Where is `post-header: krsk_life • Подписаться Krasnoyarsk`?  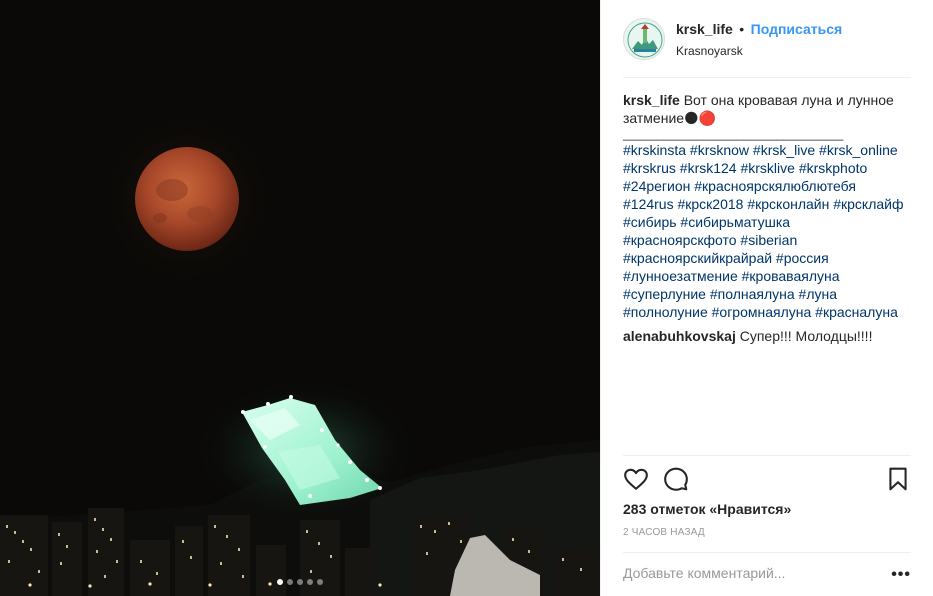
post-header: krsk_life • Подписаться Krasnoyarsk is located at coordinates (767, 47).